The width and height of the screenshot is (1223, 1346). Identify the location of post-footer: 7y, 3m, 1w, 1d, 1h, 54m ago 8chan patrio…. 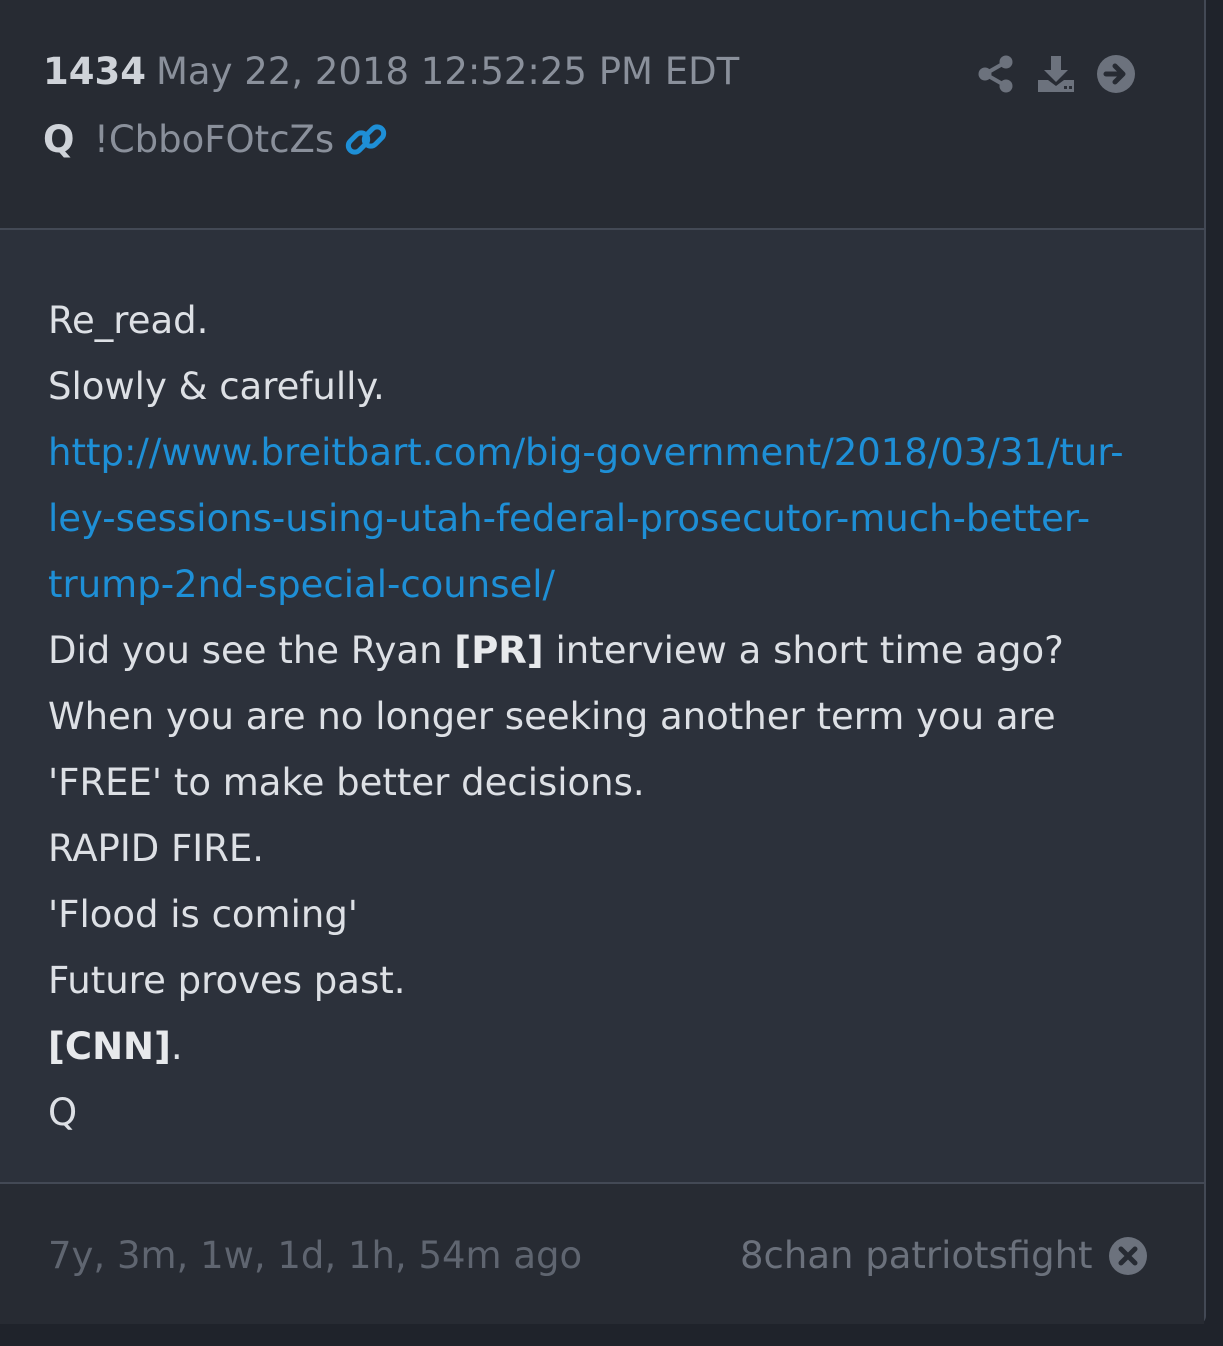
(602, 1253).